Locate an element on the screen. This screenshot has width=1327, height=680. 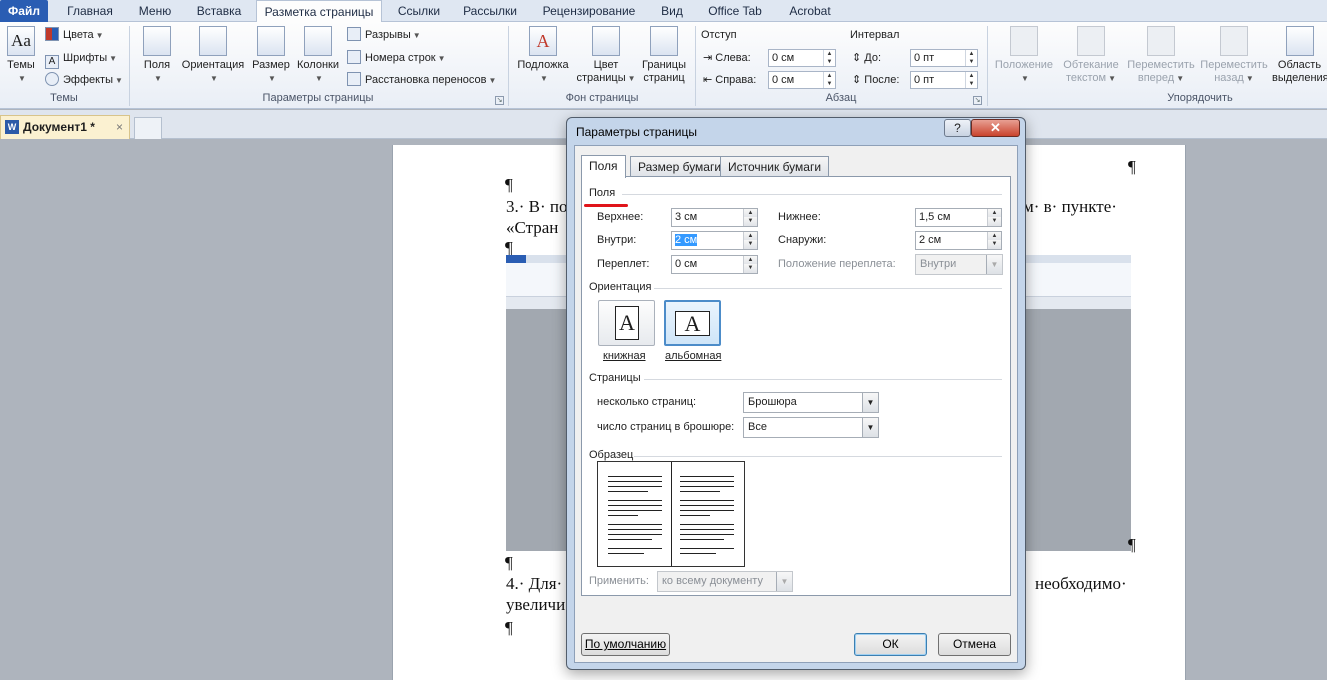
doc-text-line: «Стран is located at coordinates (532, 227).